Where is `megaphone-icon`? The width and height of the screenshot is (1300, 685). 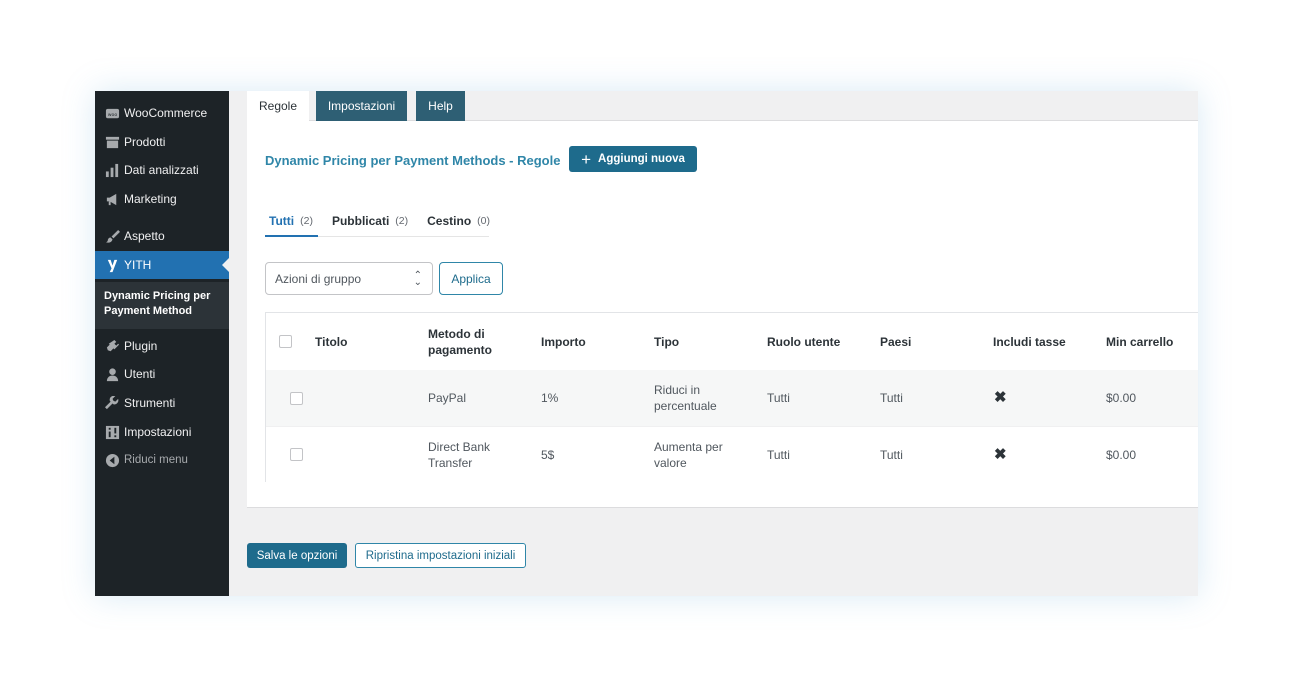
megaphone-icon is located at coordinates (109, 199).